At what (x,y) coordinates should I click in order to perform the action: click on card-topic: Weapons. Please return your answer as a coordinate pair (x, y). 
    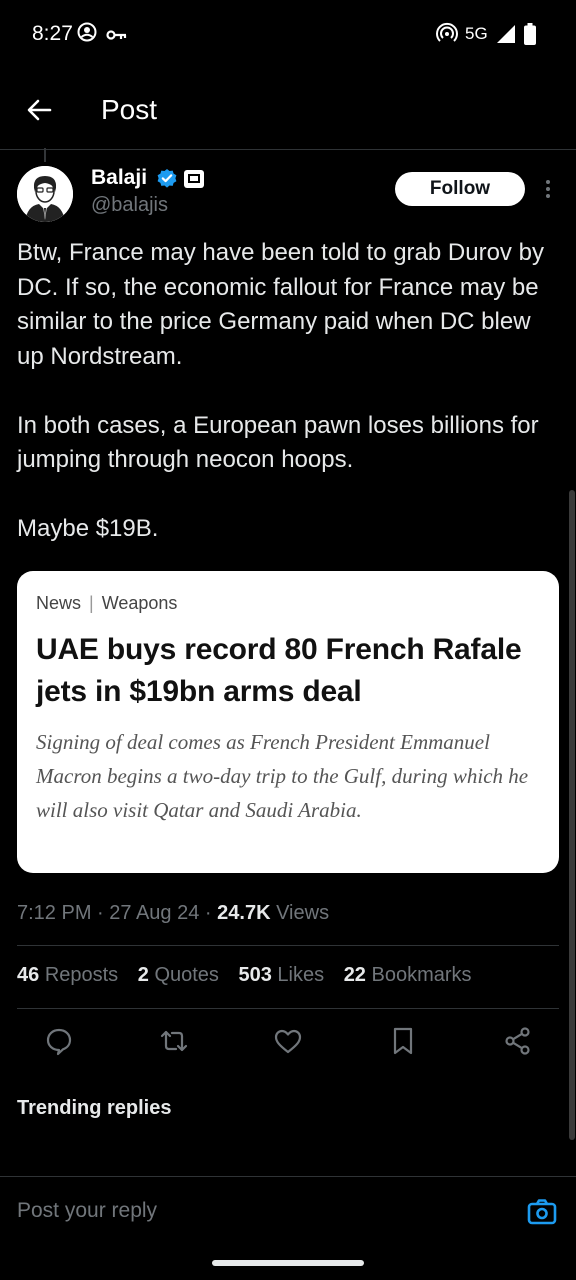
    Looking at the image, I should click on (139, 603).